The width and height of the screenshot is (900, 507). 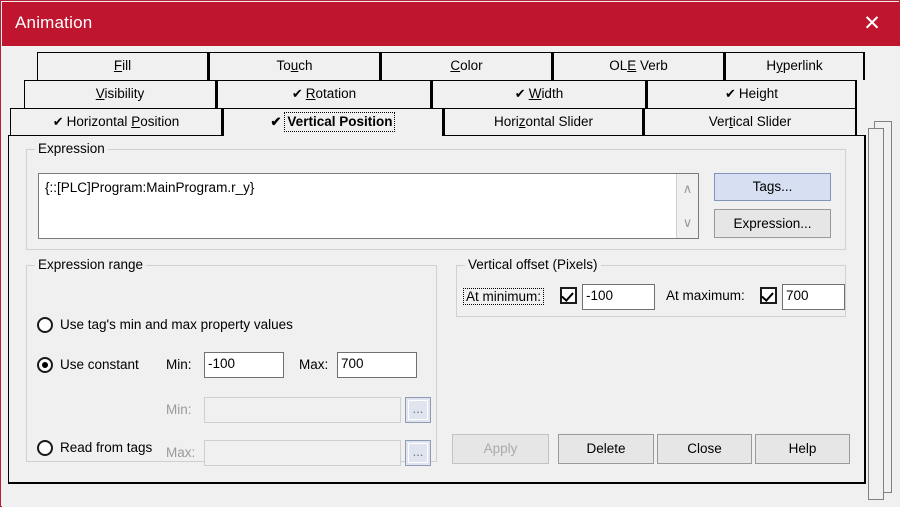 What do you see at coordinates (45, 448) in the screenshot?
I see `radio-read-from-tags` at bounding box center [45, 448].